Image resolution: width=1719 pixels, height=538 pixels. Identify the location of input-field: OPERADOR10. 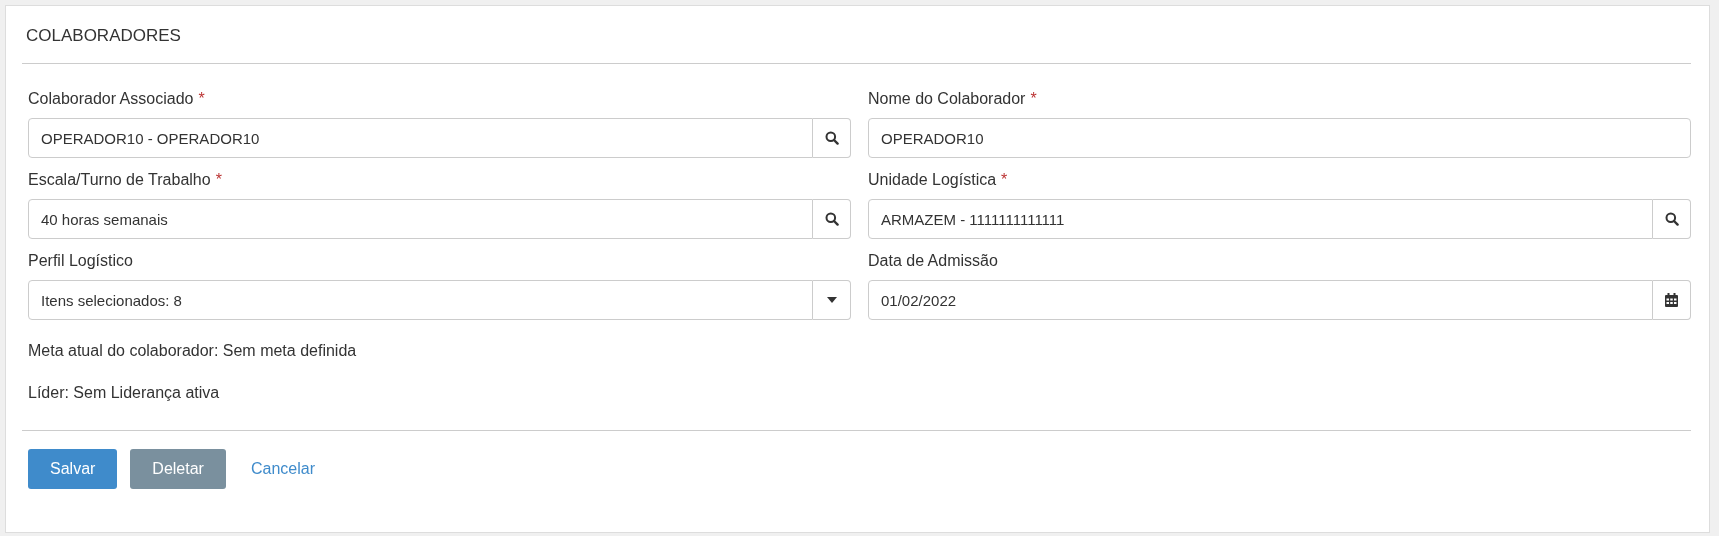
(1279, 138).